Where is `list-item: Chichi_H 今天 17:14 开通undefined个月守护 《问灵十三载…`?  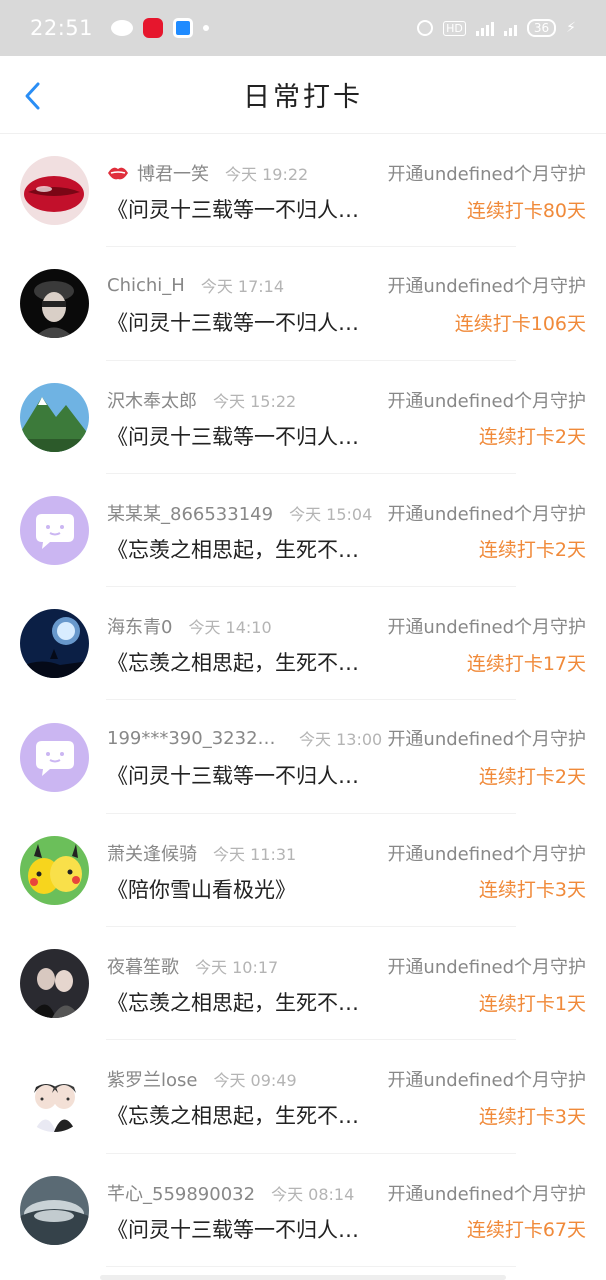
list-item: Chichi_H 今天 17:14 开通undefined个月守护 《问灵十三载… is located at coordinates (303, 304).